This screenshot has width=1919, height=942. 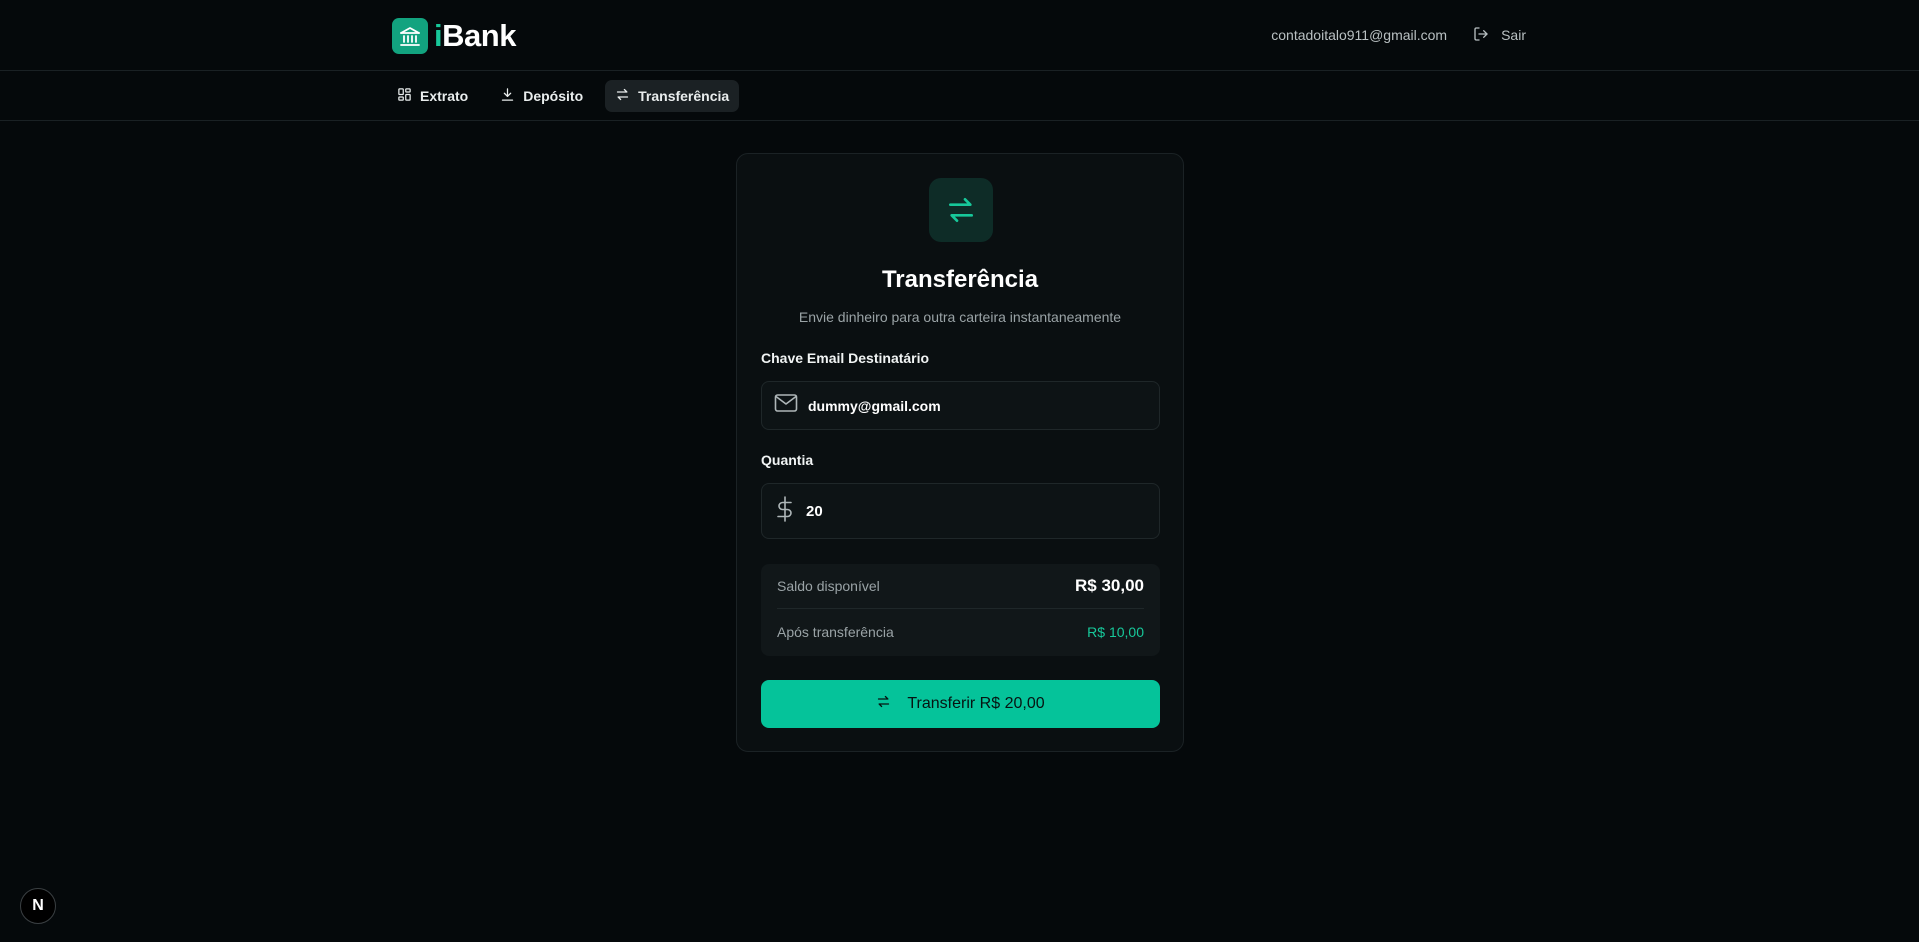 What do you see at coordinates (1481, 35) in the screenshot?
I see `logout-icon` at bounding box center [1481, 35].